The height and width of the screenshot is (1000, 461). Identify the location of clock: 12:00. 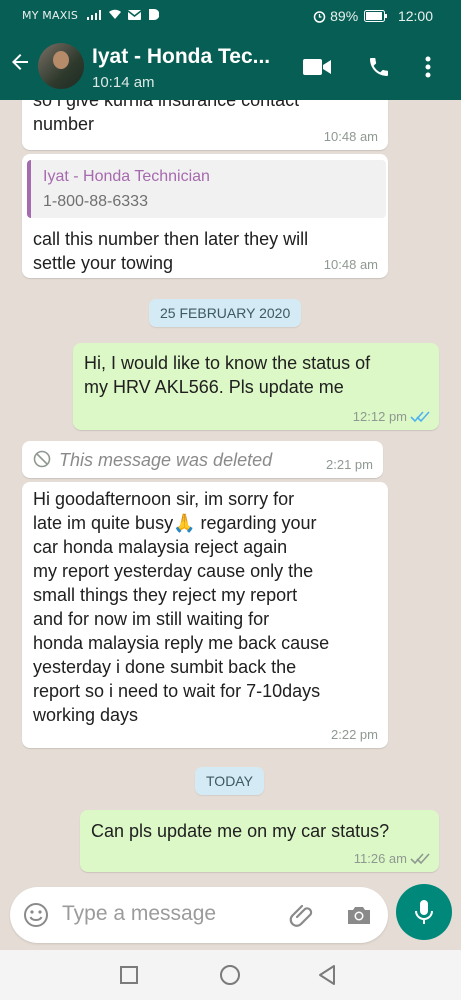
(415, 16).